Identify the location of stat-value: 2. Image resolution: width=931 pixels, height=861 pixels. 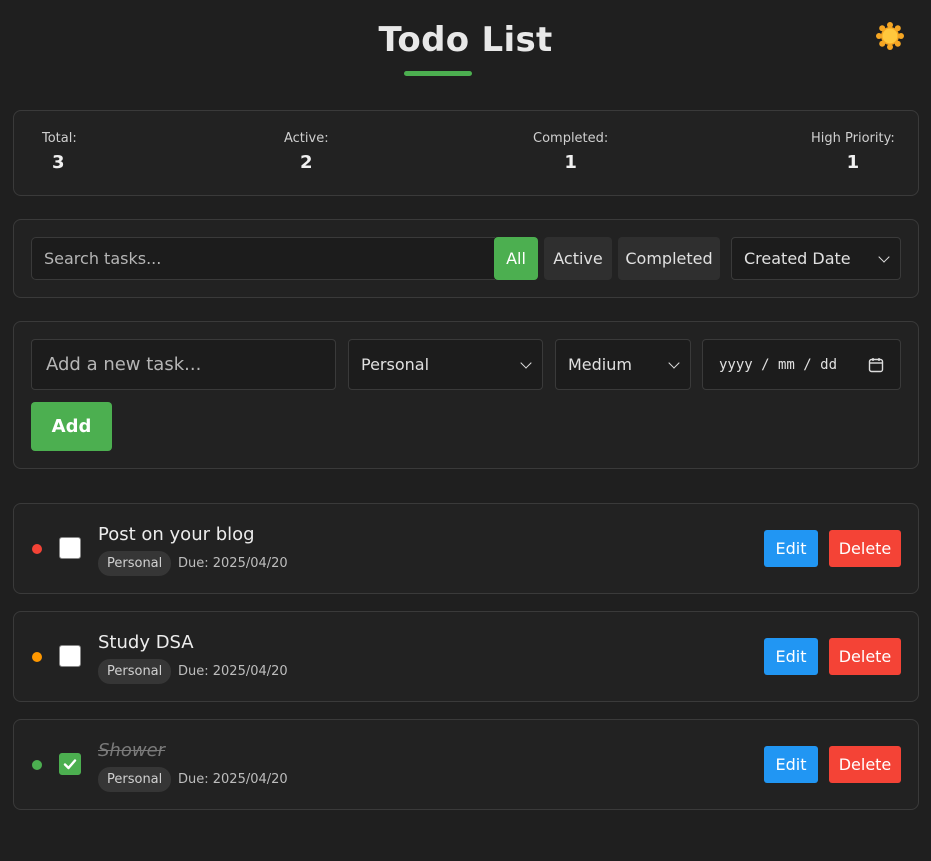
(306, 162).